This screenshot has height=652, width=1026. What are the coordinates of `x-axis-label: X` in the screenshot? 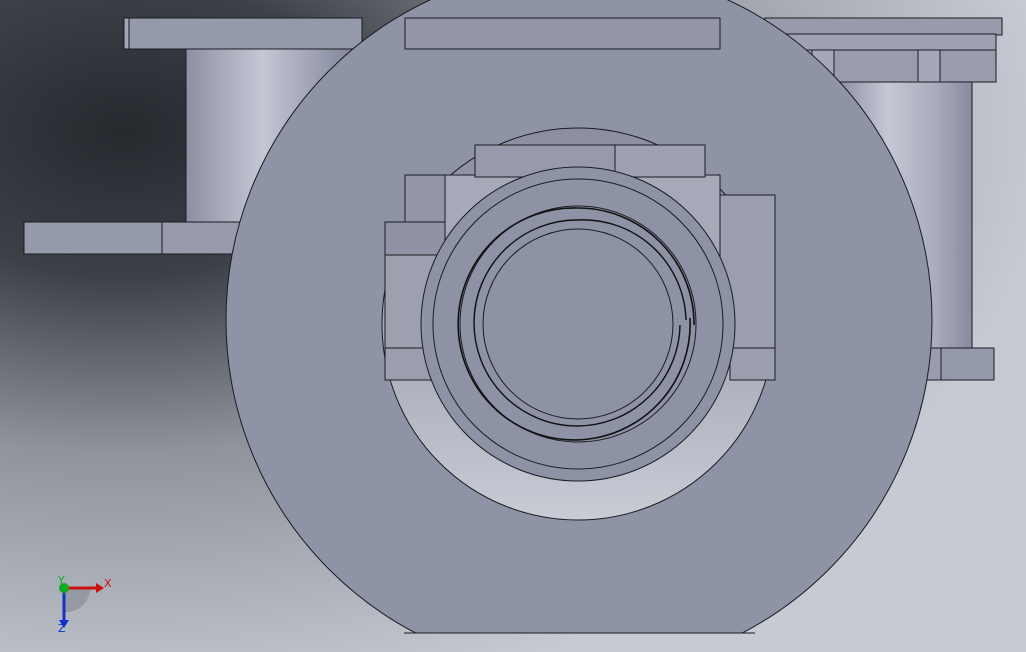 It's located at (108, 583).